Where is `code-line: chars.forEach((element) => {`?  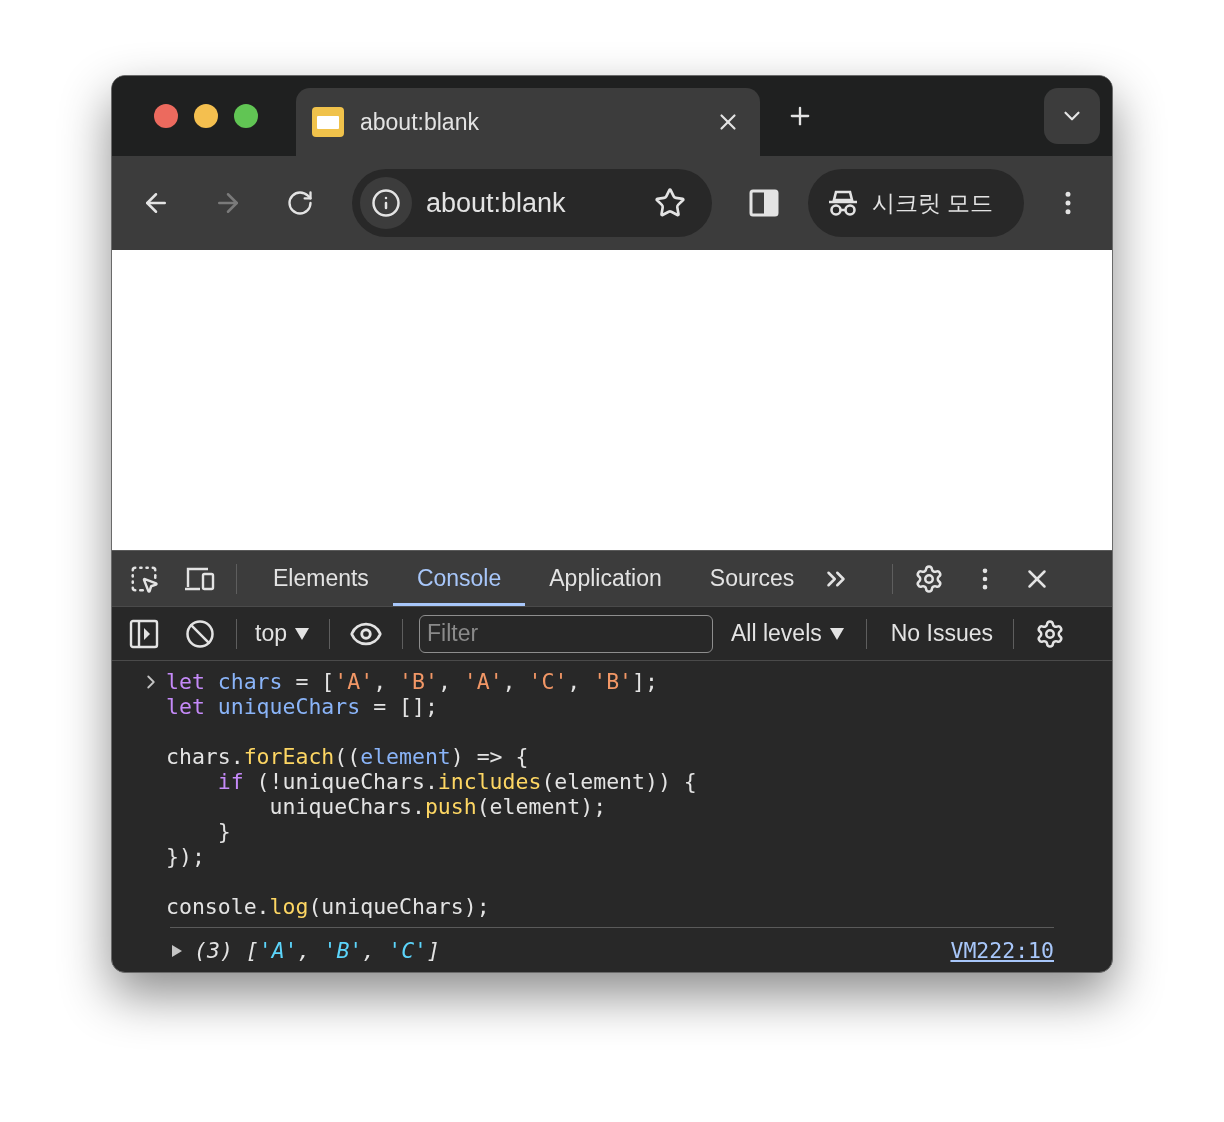 code-line: chars.forEach((element) => { is located at coordinates (348, 756).